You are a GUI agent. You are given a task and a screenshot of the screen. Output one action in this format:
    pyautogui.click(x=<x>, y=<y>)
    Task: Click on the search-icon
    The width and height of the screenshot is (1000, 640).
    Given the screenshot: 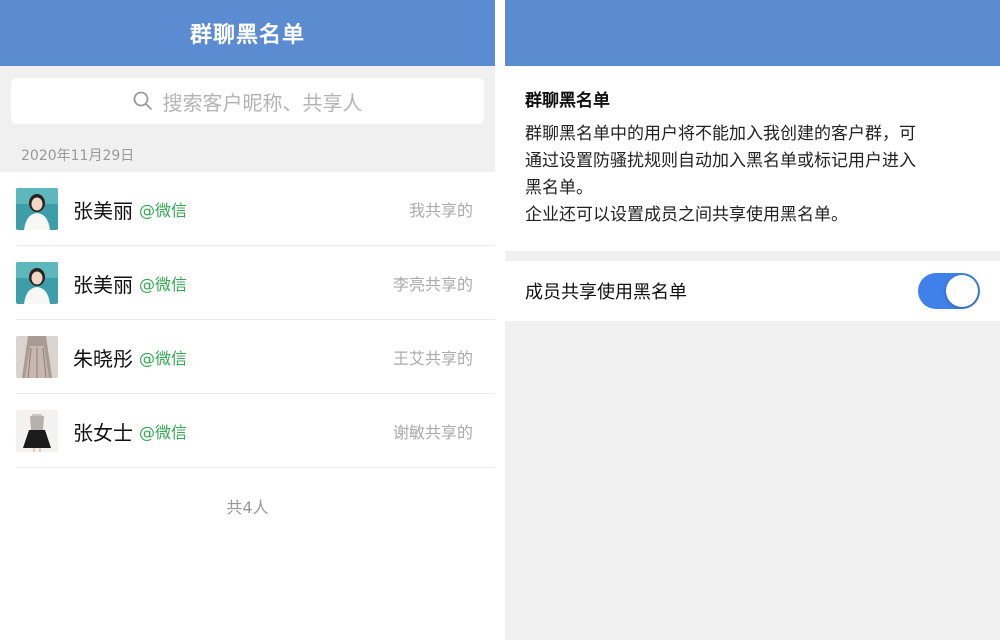 What is the action you would take?
    pyautogui.click(x=142, y=100)
    